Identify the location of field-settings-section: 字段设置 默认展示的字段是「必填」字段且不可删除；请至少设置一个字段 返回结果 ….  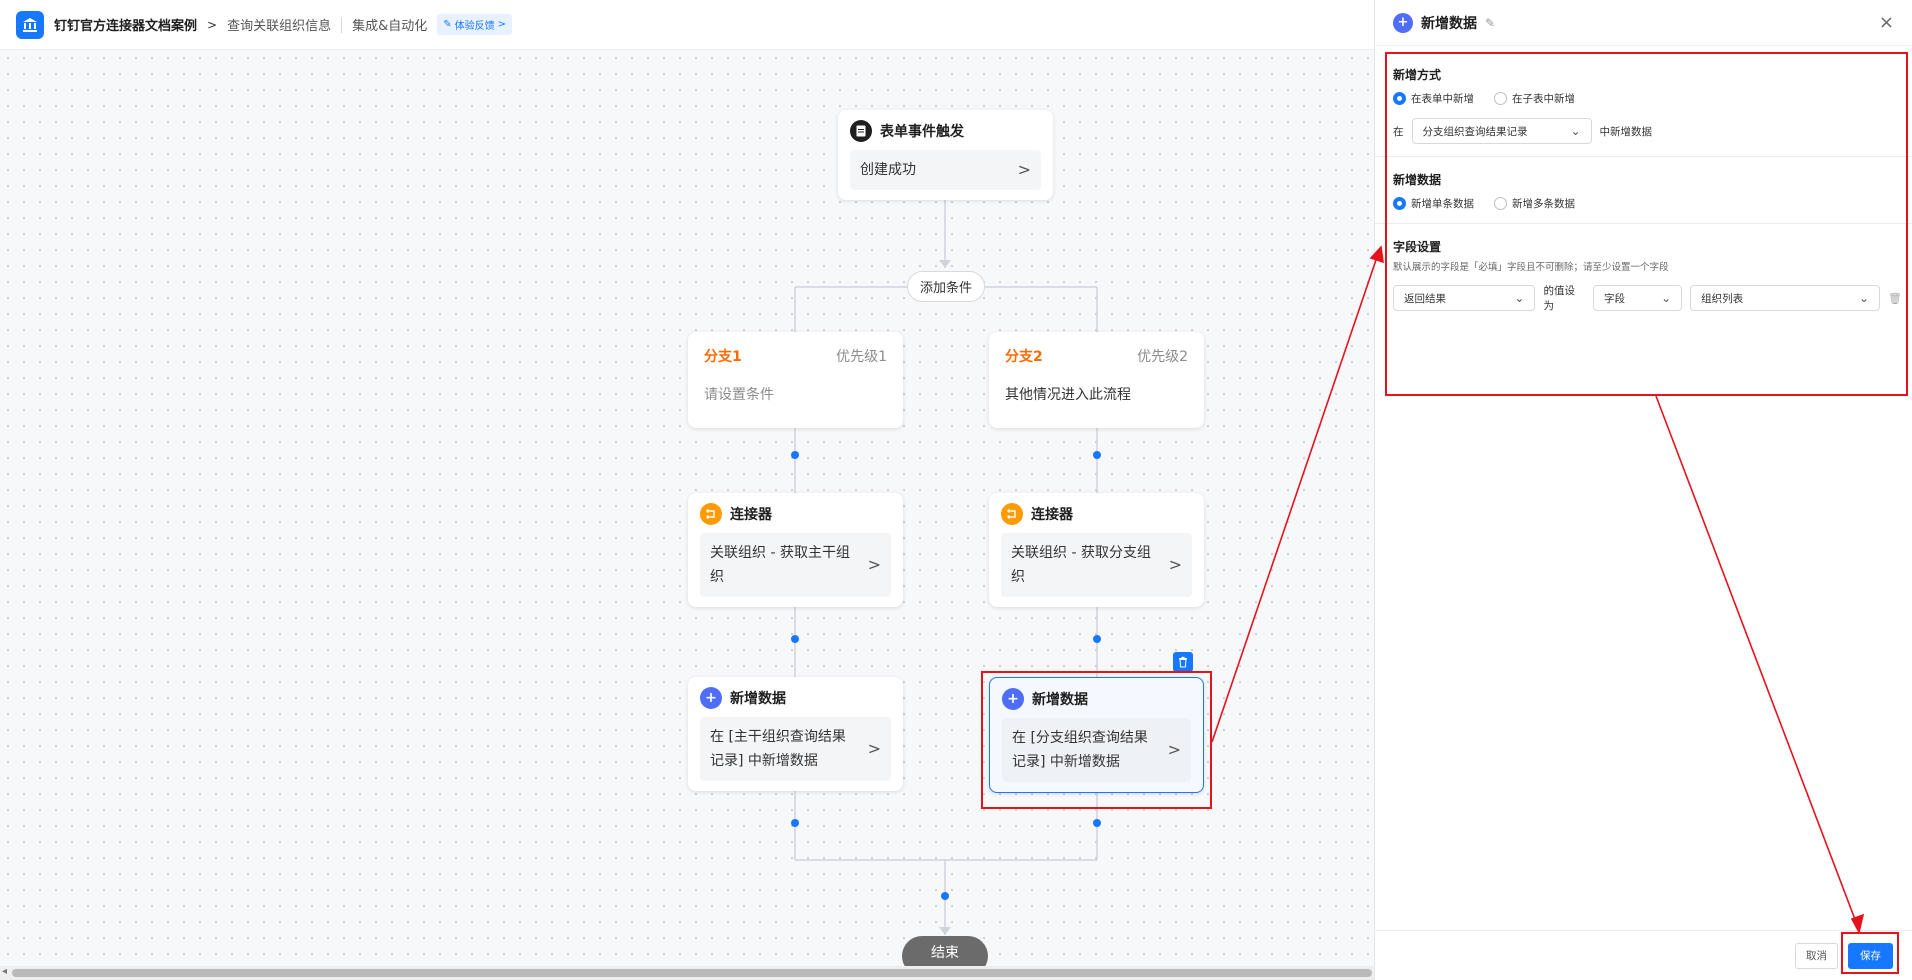
(1643, 274).